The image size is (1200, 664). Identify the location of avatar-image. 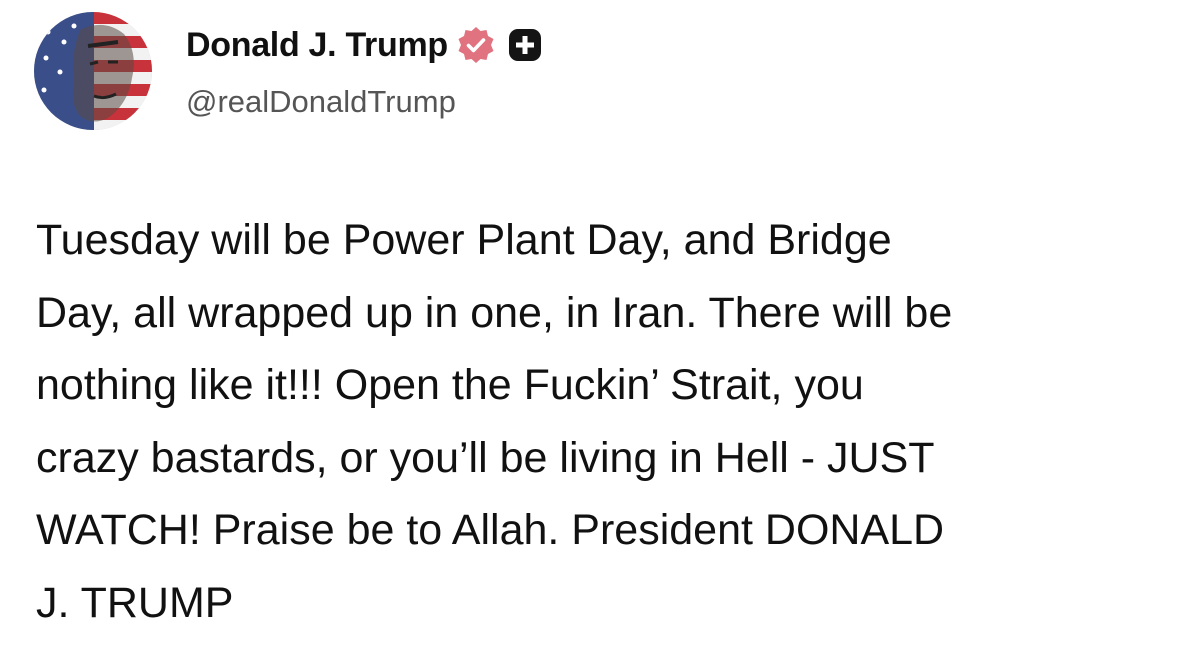
(93, 71).